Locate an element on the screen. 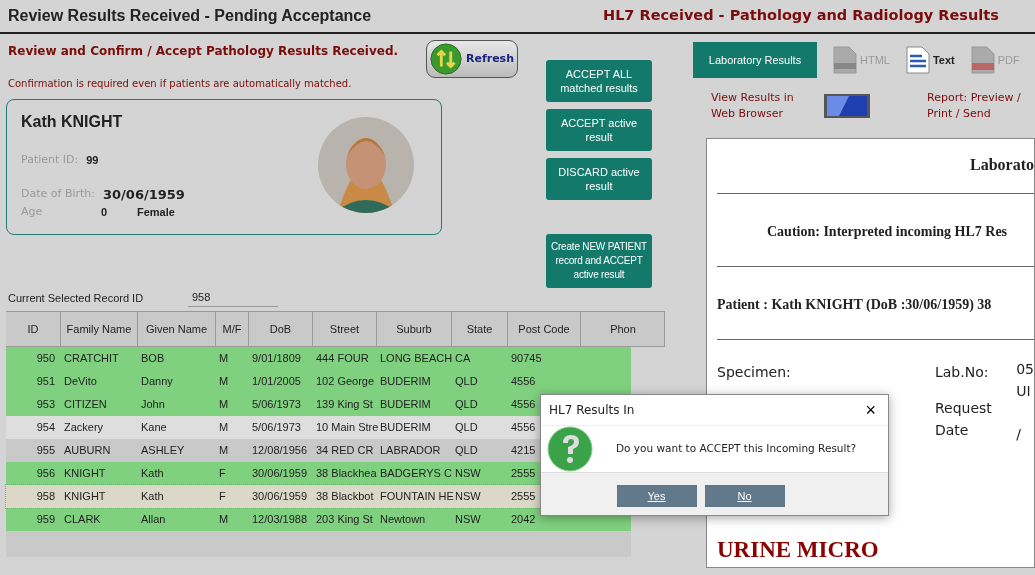 The image size is (1035, 575). table-cell: 9/01/1809 is located at coordinates (276, 357).